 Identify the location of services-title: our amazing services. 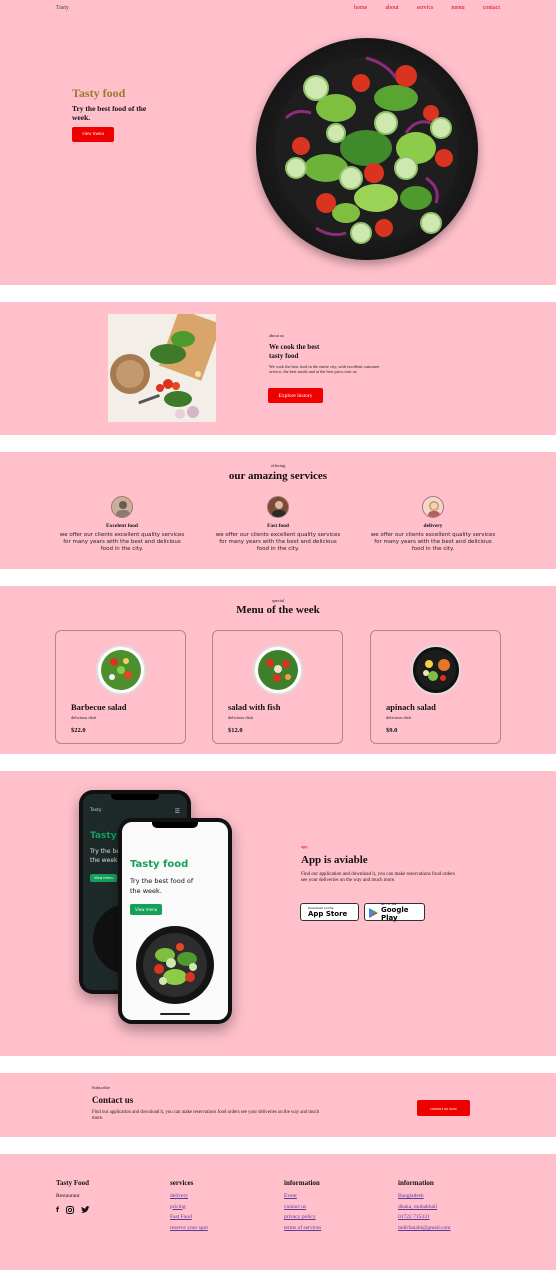
(278, 476).